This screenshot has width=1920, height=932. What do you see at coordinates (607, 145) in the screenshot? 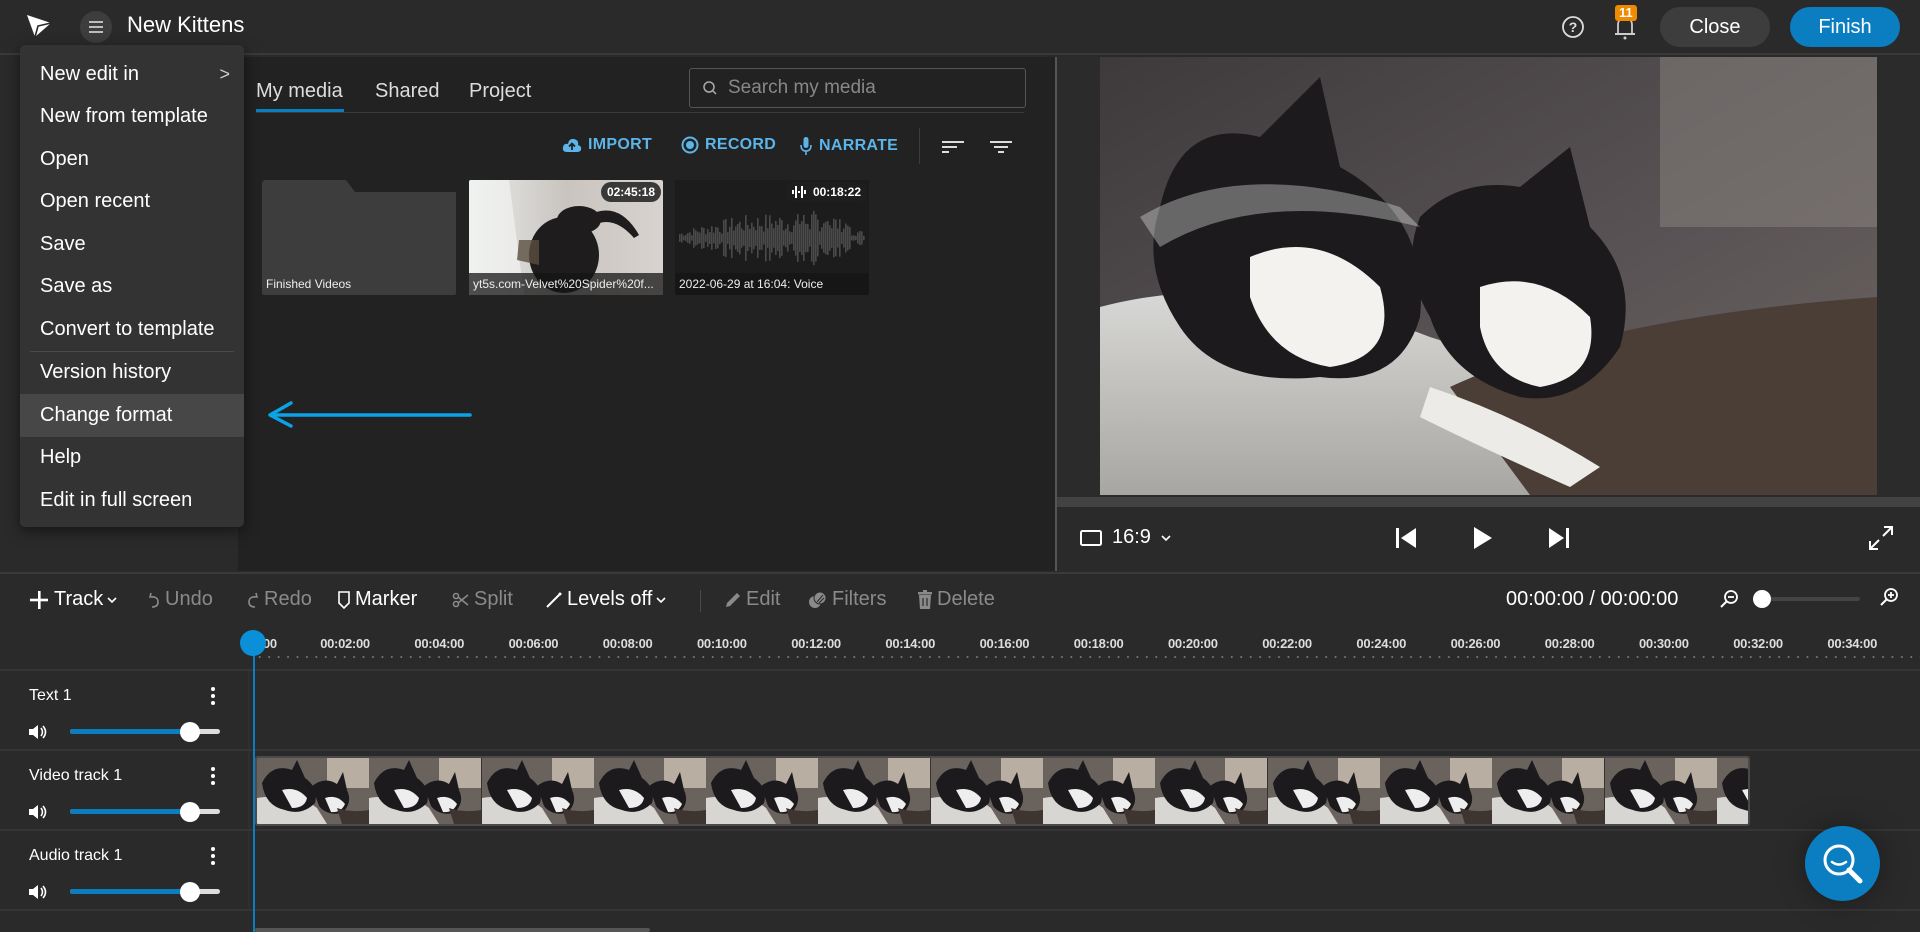
I see `import-button: IMPORT` at bounding box center [607, 145].